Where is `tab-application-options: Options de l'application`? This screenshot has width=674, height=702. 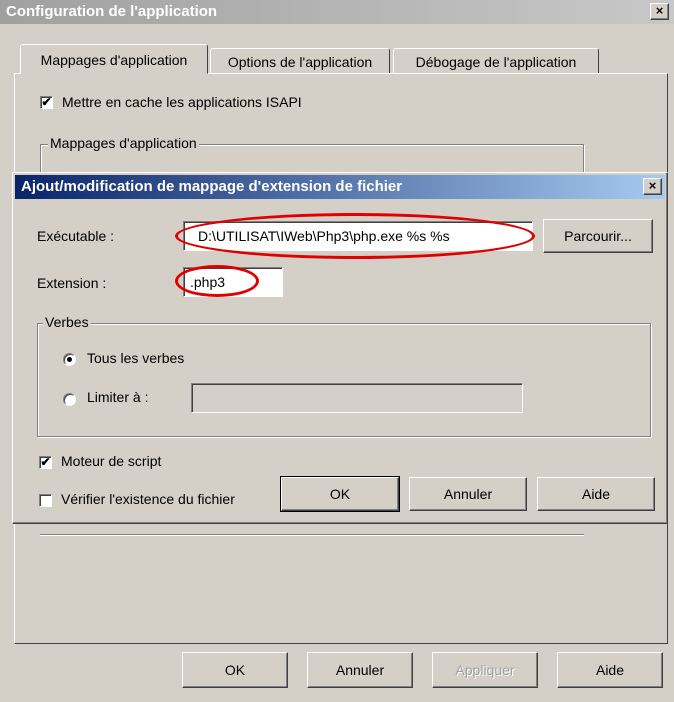
tab-application-options: Options de l'application is located at coordinates (300, 61).